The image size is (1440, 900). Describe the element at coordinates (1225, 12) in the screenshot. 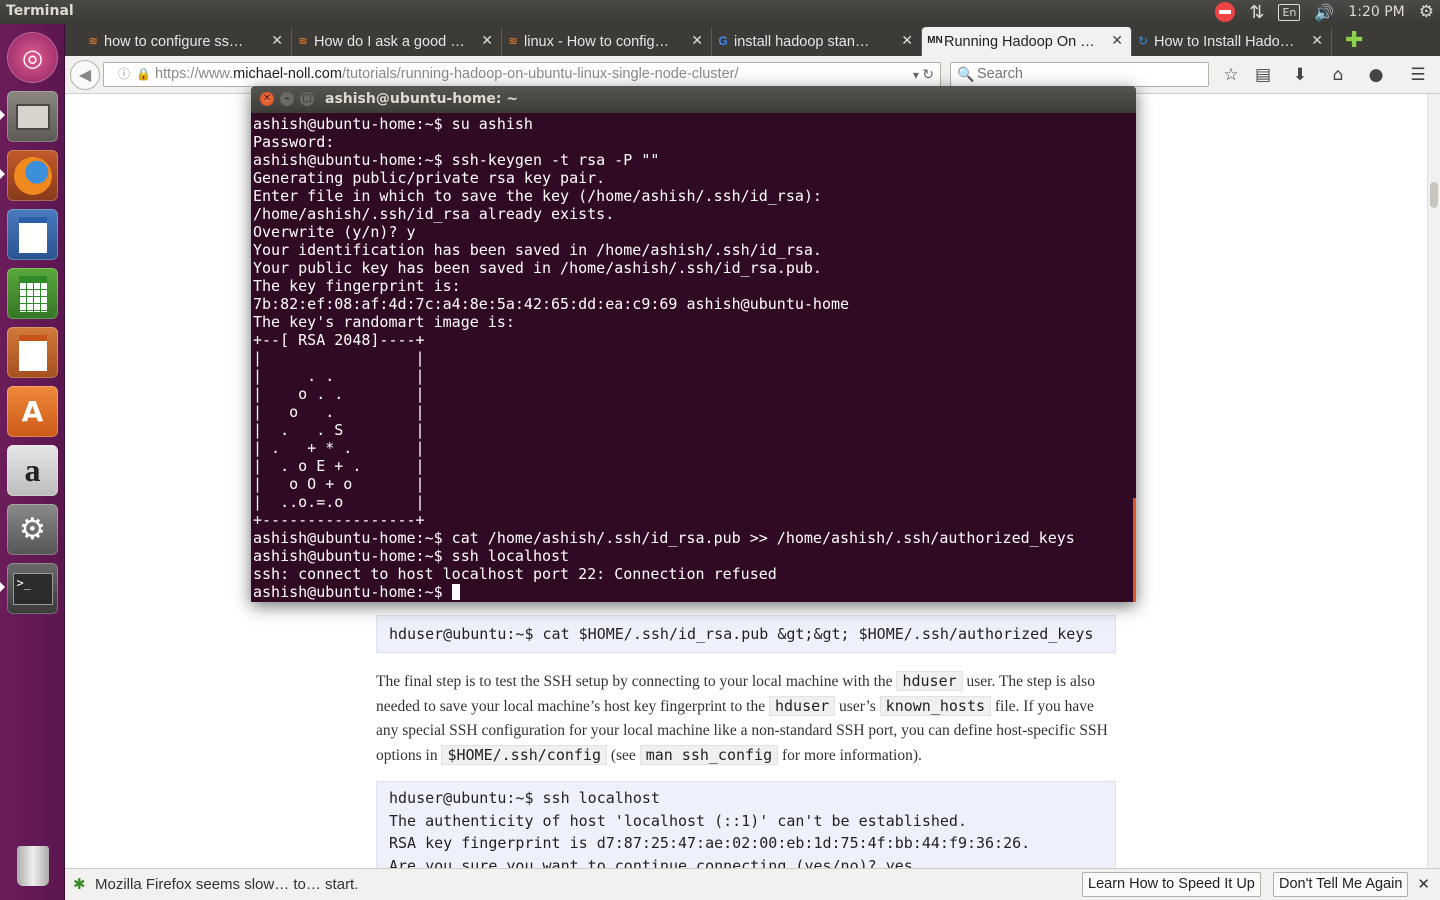

I see `network-disabled-icon` at that location.